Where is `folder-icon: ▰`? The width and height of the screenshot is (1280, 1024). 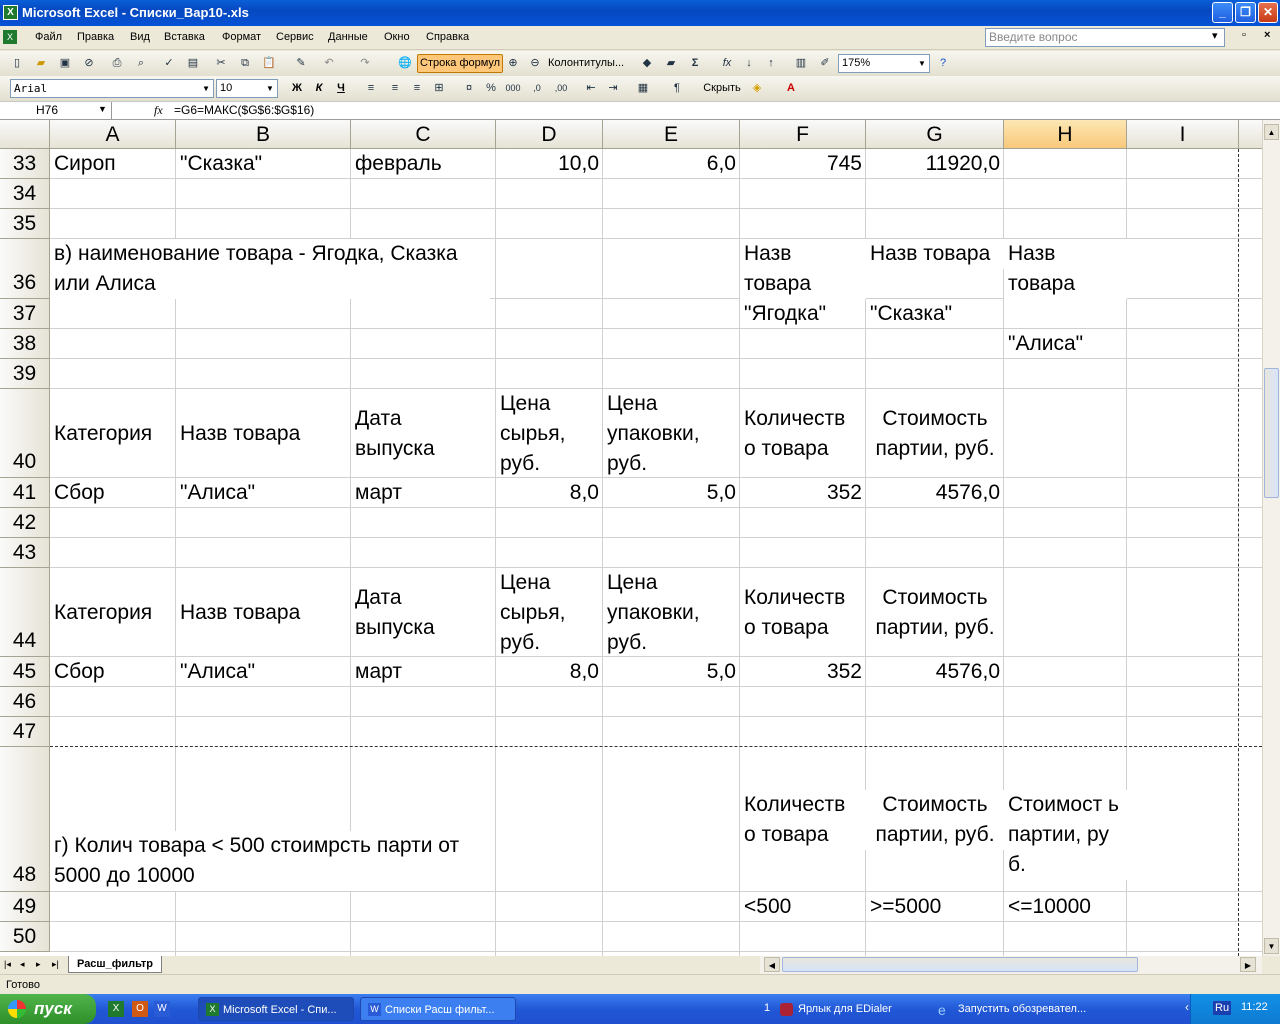
folder-icon: ▰ is located at coordinates (671, 63).